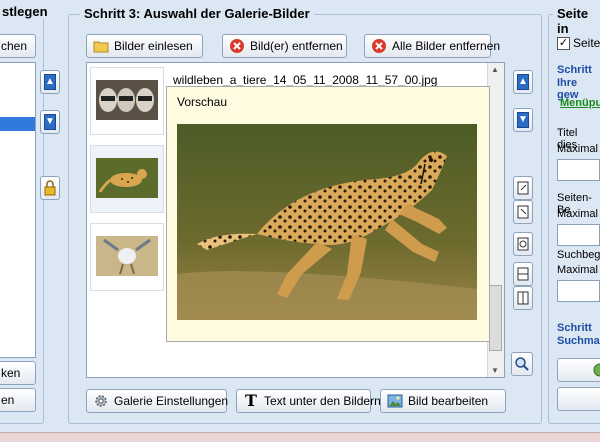  What do you see at coordinates (577, 214) in the screenshot?
I see `max-label-2: Maximal` at bounding box center [577, 214].